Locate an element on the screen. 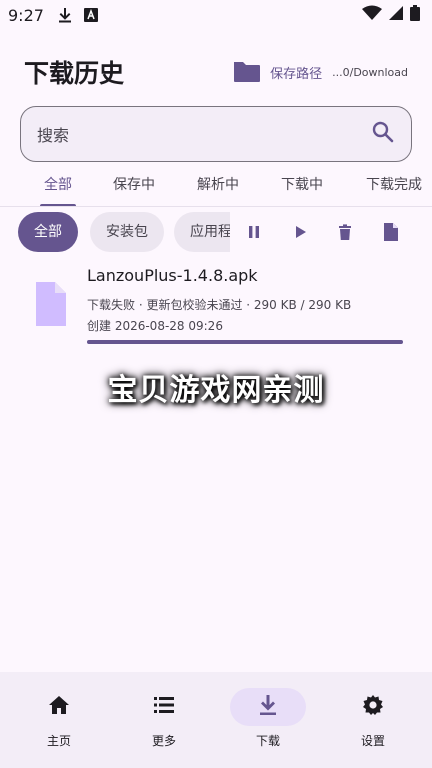 This screenshot has height=768, width=432. nav-downloads-label: 下载 is located at coordinates (267, 741).